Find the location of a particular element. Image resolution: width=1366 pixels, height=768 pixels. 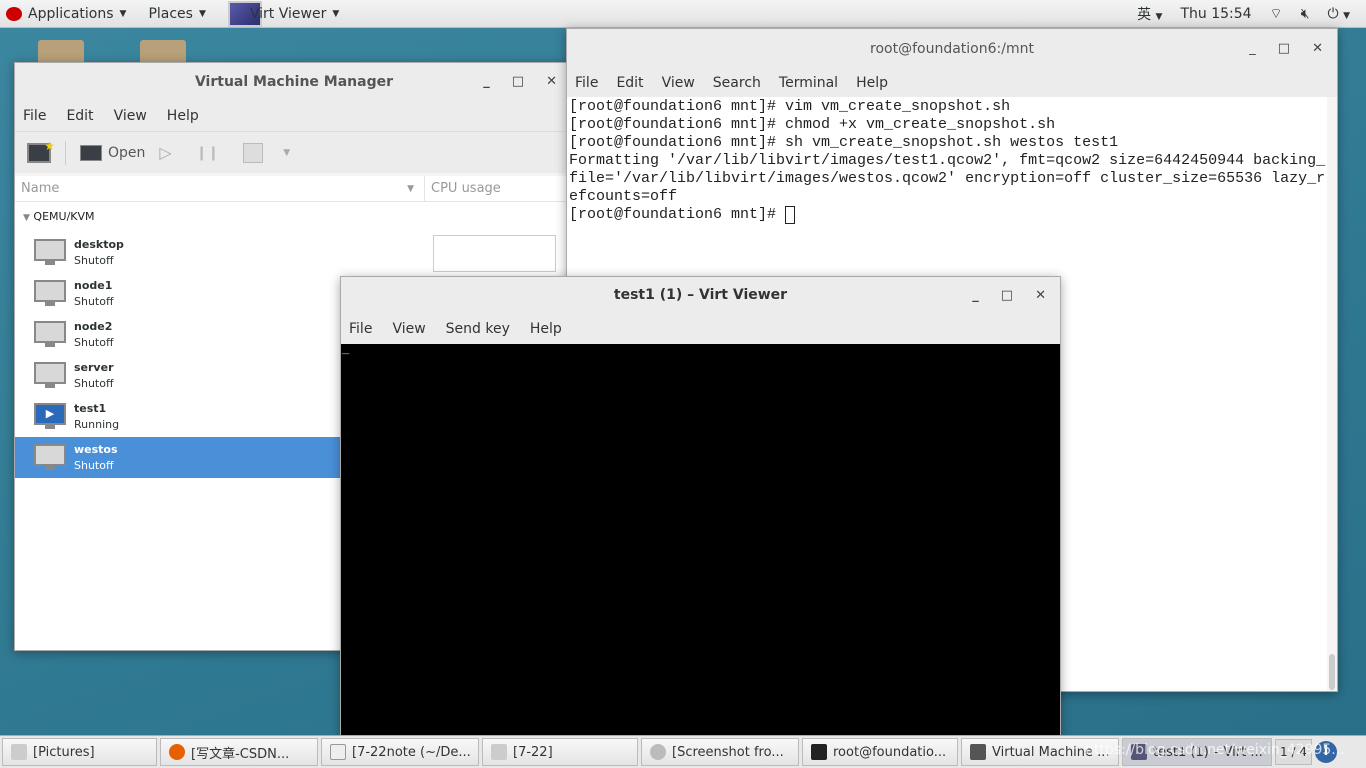

vm-name: westos is located at coordinates (96, 449).